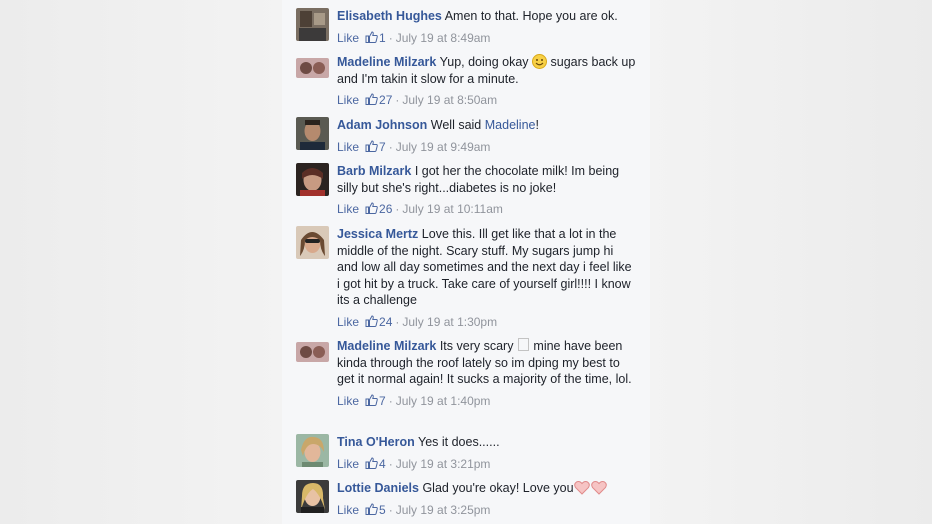 This screenshot has height=524, width=932. I want to click on comment-meta: Like 26 · July 19 at 10:11am, so click(487, 209).